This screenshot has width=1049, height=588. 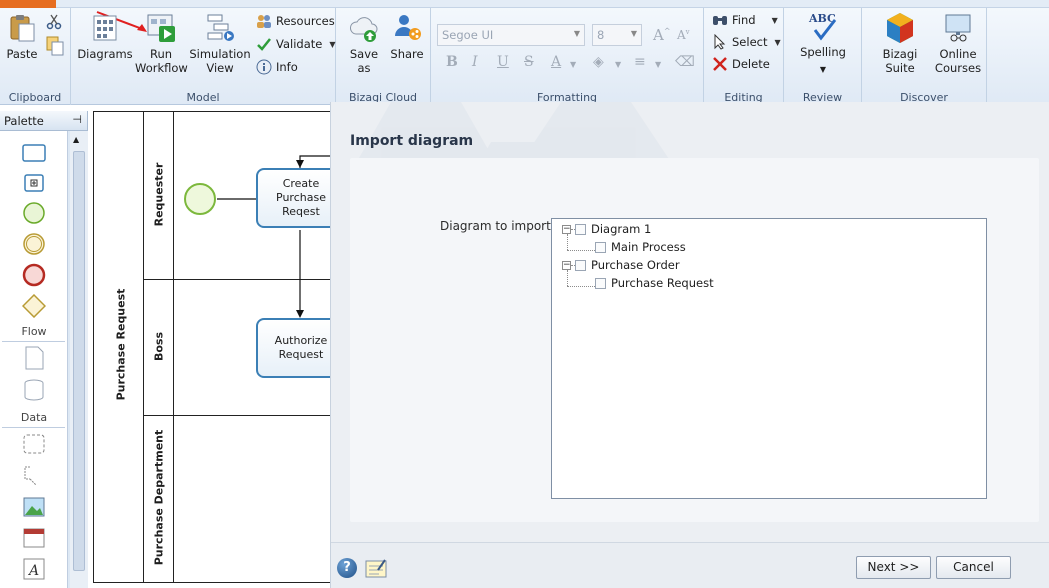 What do you see at coordinates (220, 27) in the screenshot?
I see `simulation-view-icon` at bounding box center [220, 27].